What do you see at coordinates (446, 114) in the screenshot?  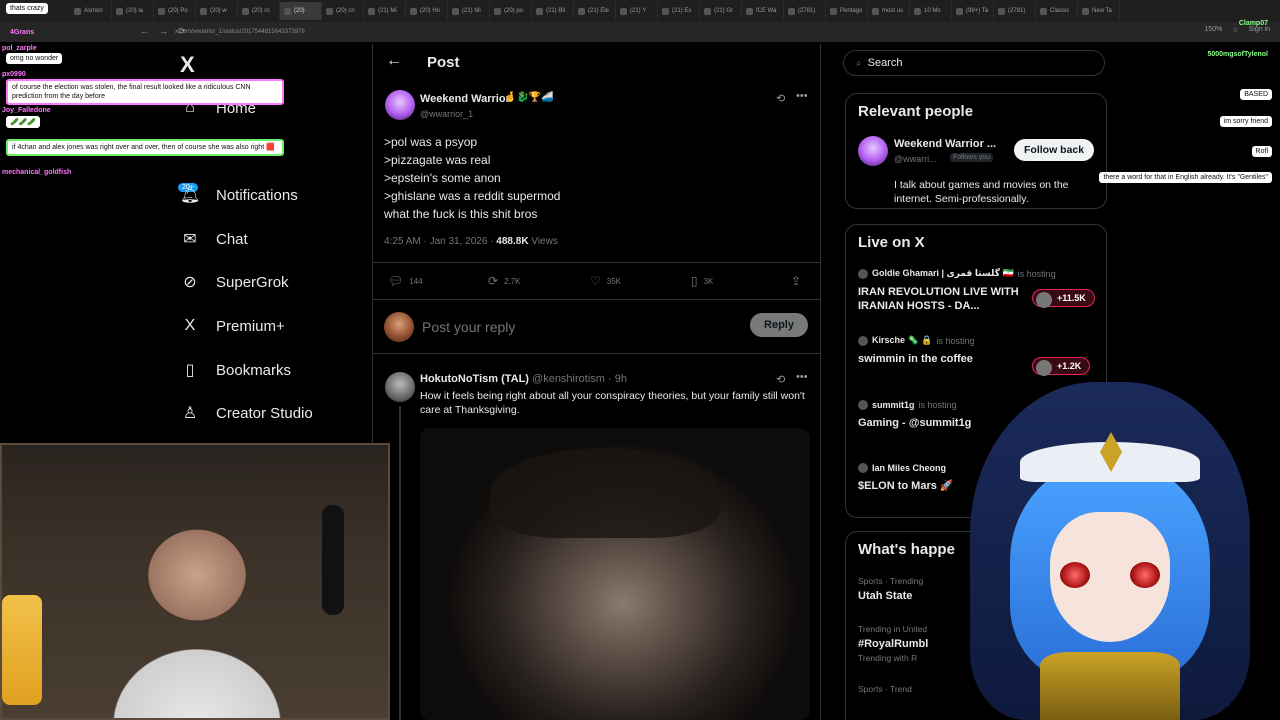 I see `author-handle: @wwarrior_1` at bounding box center [446, 114].